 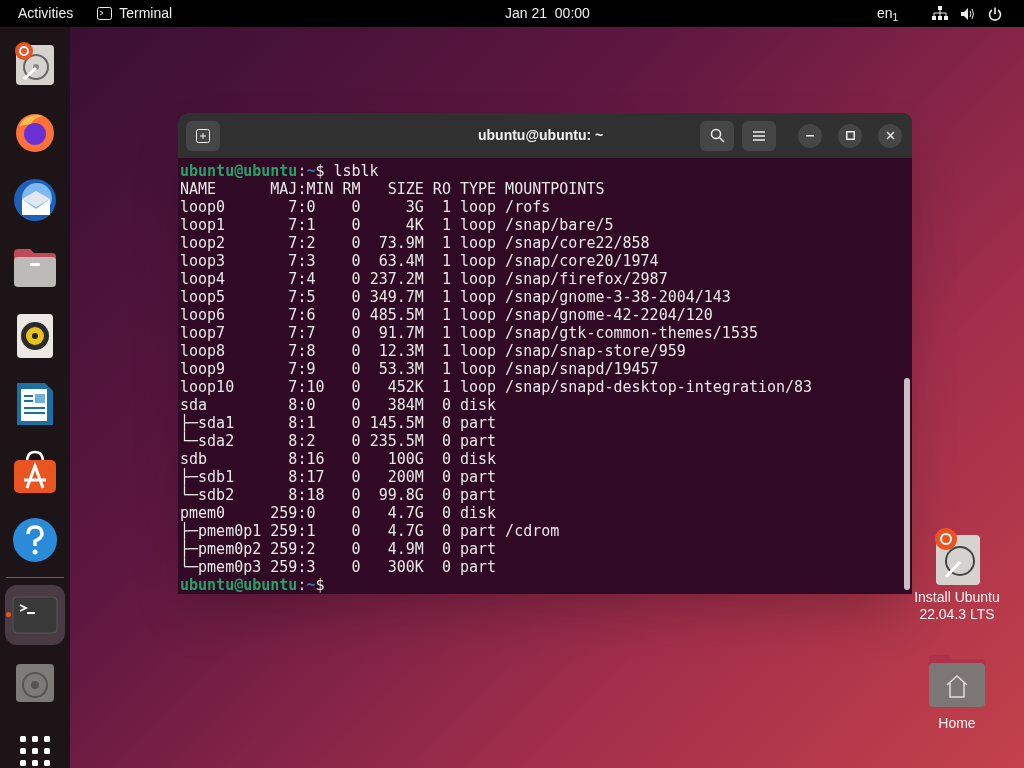 I want to click on power-icon, so click(x=995, y=13).